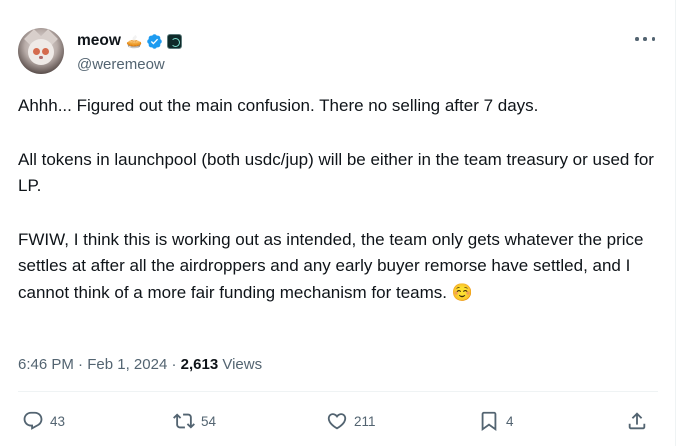 Image resolution: width=679 pixels, height=446 pixels. I want to click on reply-button: 43, so click(43, 421).